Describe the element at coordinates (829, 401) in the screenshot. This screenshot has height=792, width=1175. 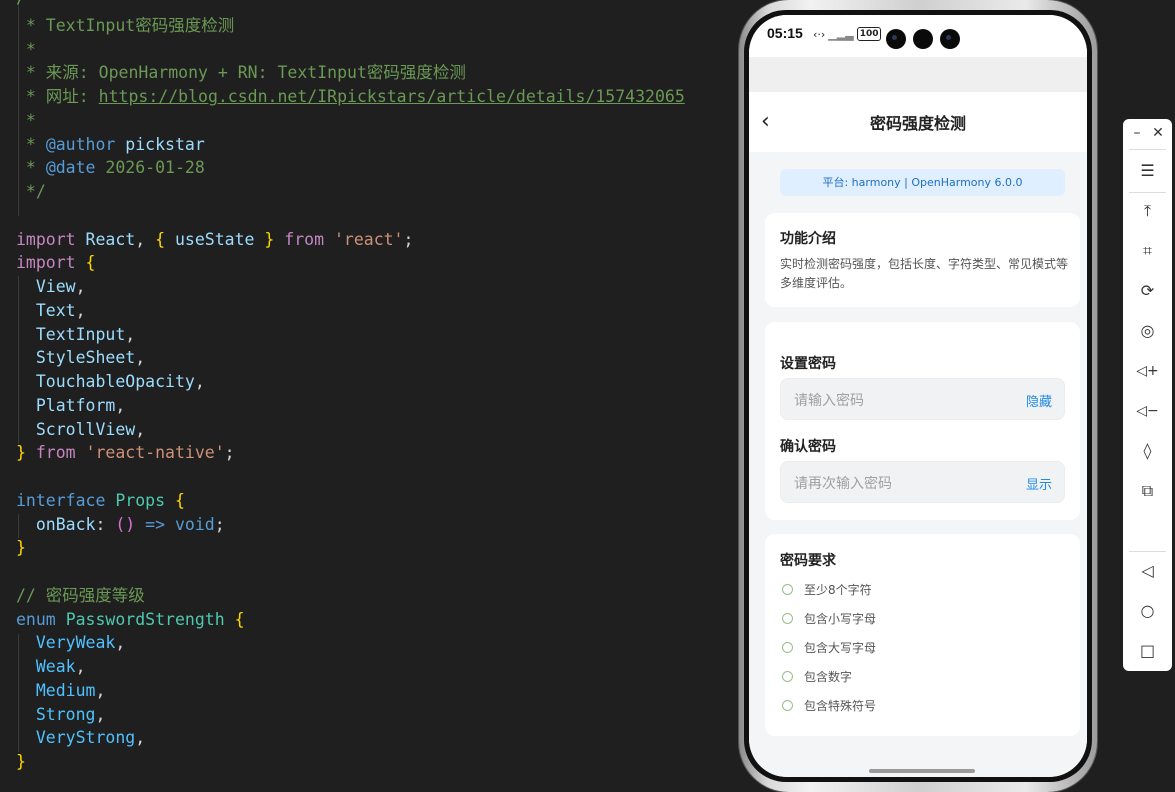
I see `password-placeholder: 请输入密码` at that location.